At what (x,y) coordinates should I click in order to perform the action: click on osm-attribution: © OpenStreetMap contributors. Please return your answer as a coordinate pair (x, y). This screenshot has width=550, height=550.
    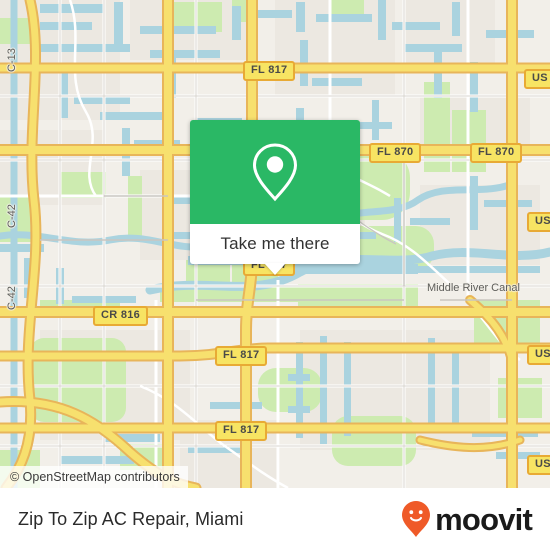
    Looking at the image, I should click on (94, 477).